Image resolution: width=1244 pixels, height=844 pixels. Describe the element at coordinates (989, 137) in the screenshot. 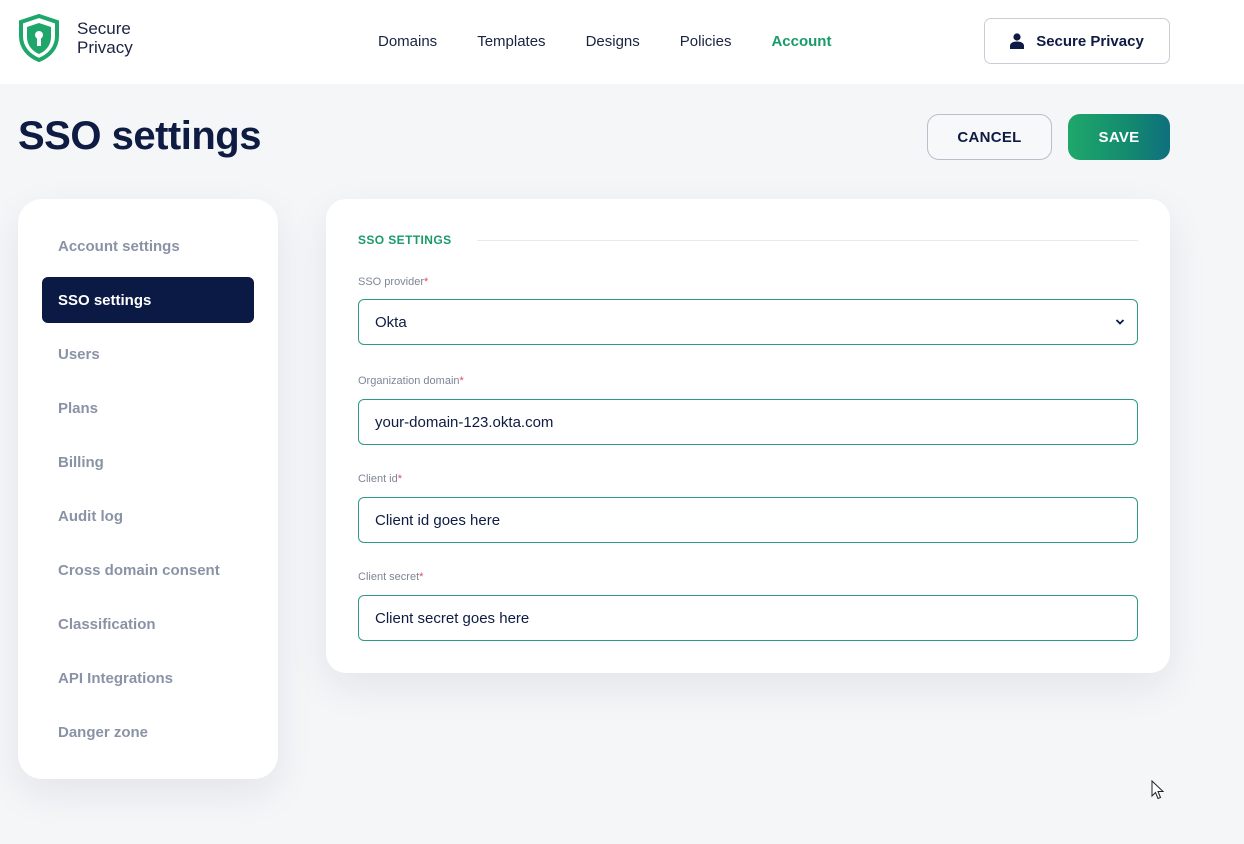

I see `cancel-button: CANCEL` at that location.